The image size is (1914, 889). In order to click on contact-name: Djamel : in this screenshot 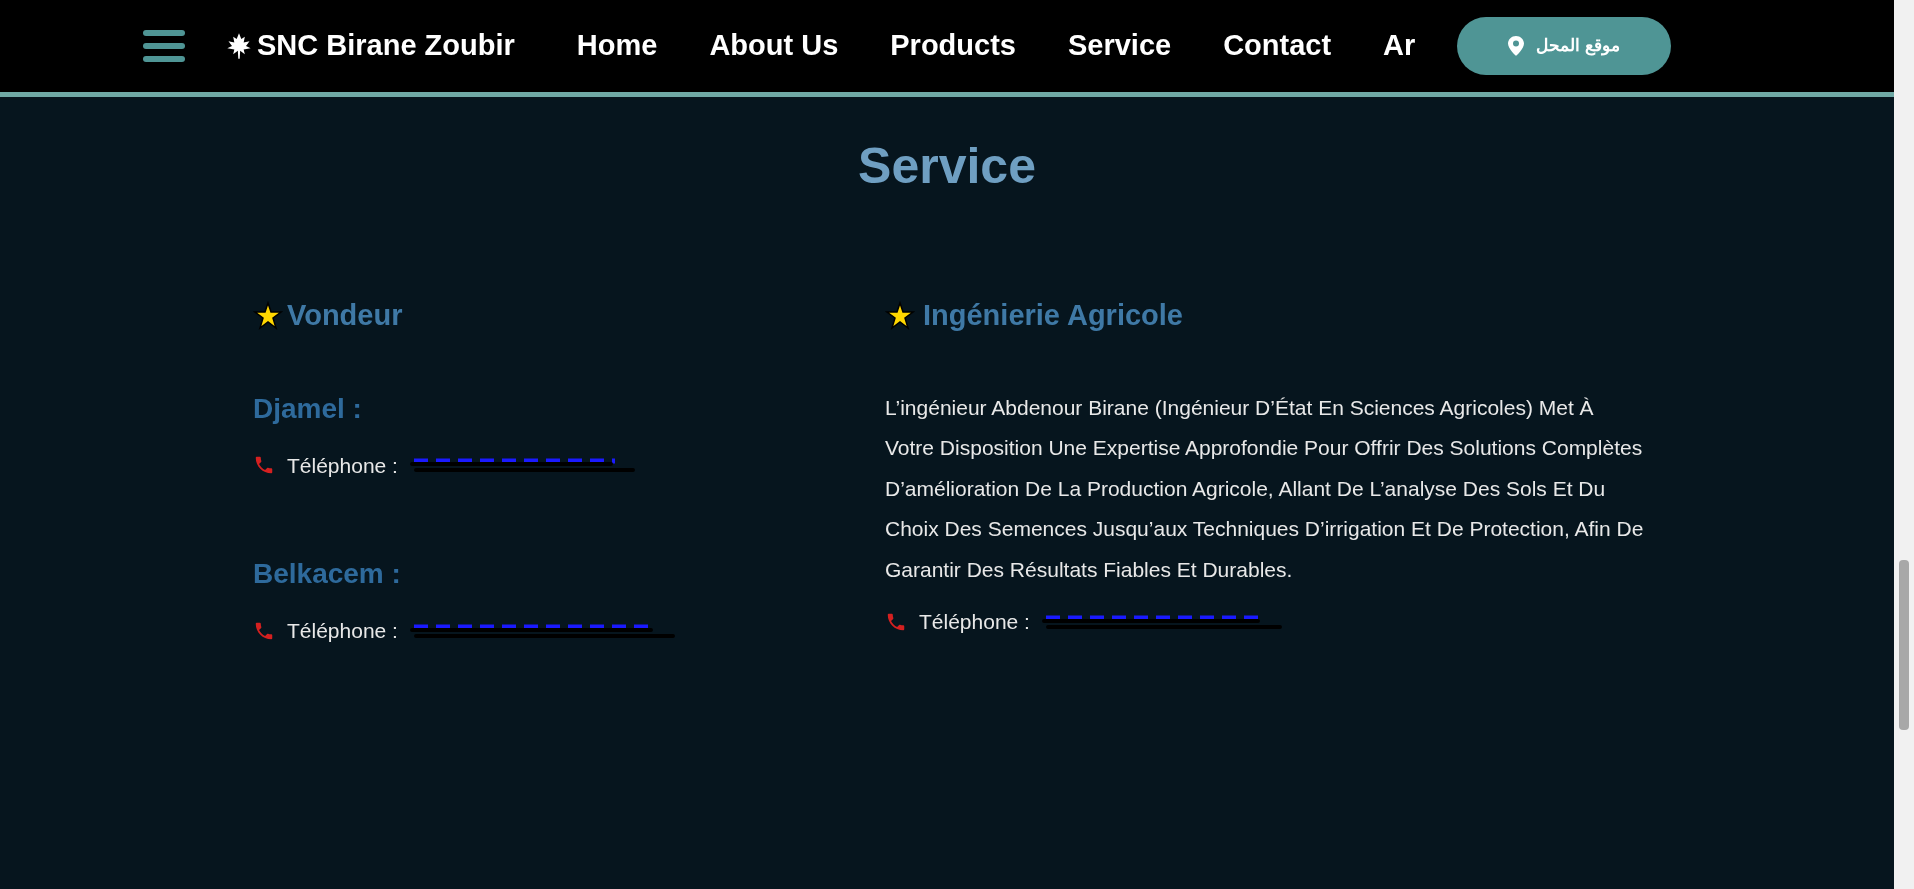, I will do `click(308, 408)`.